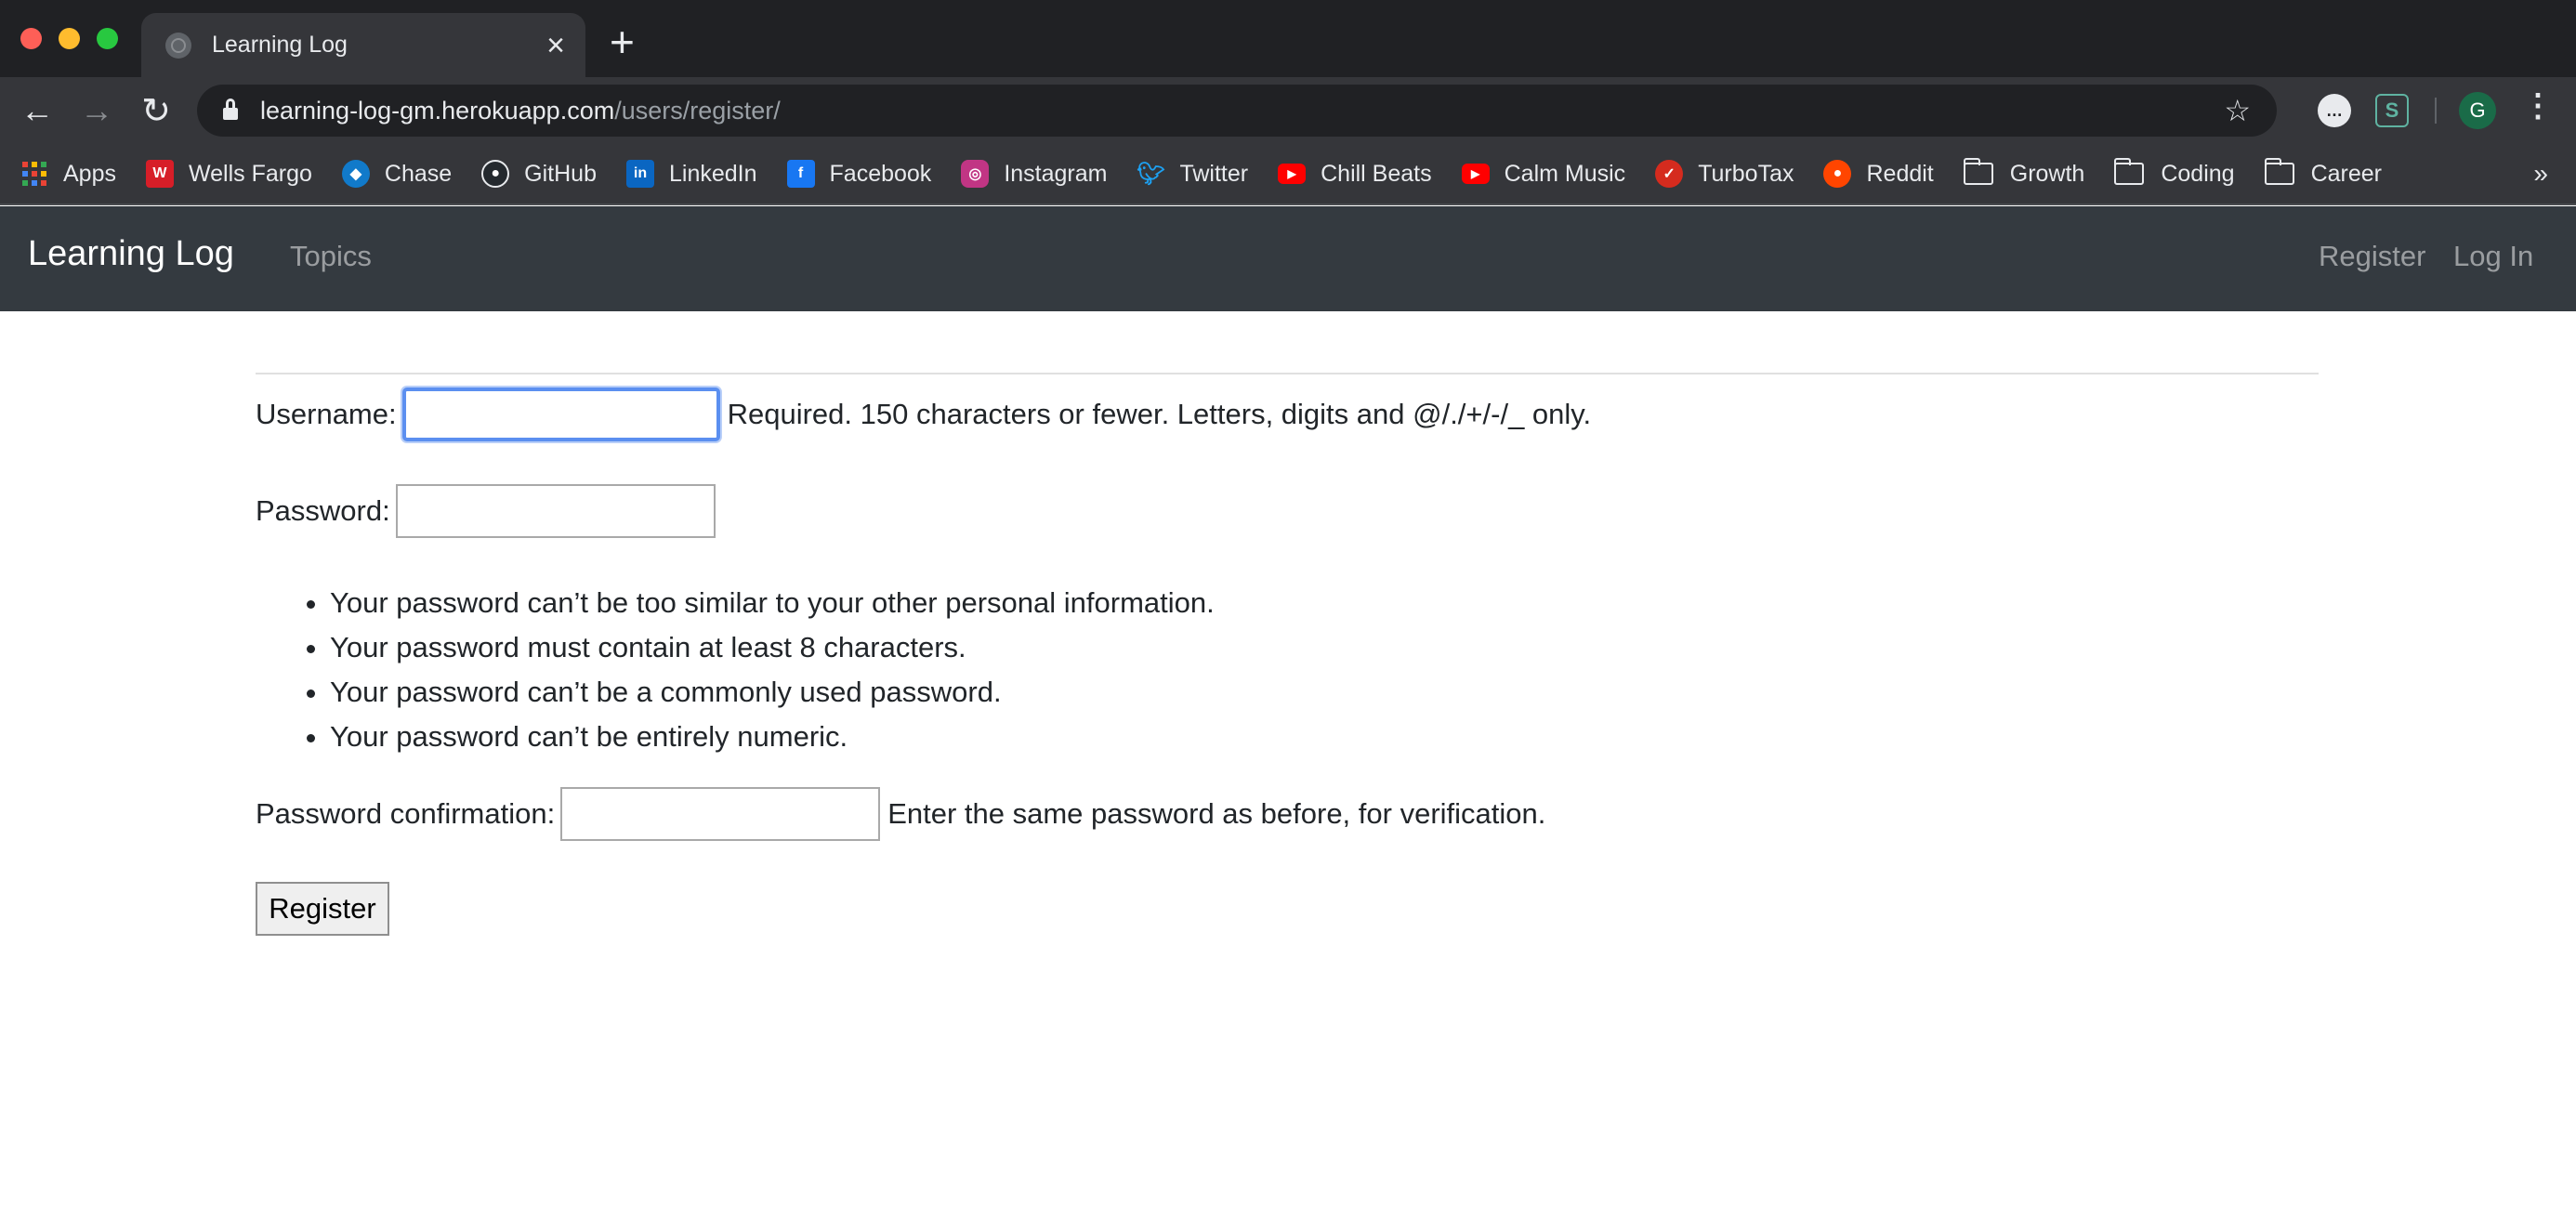 This screenshot has height=1208, width=2576. What do you see at coordinates (2372, 256) in the screenshot?
I see `nav-link-register: Register` at bounding box center [2372, 256].